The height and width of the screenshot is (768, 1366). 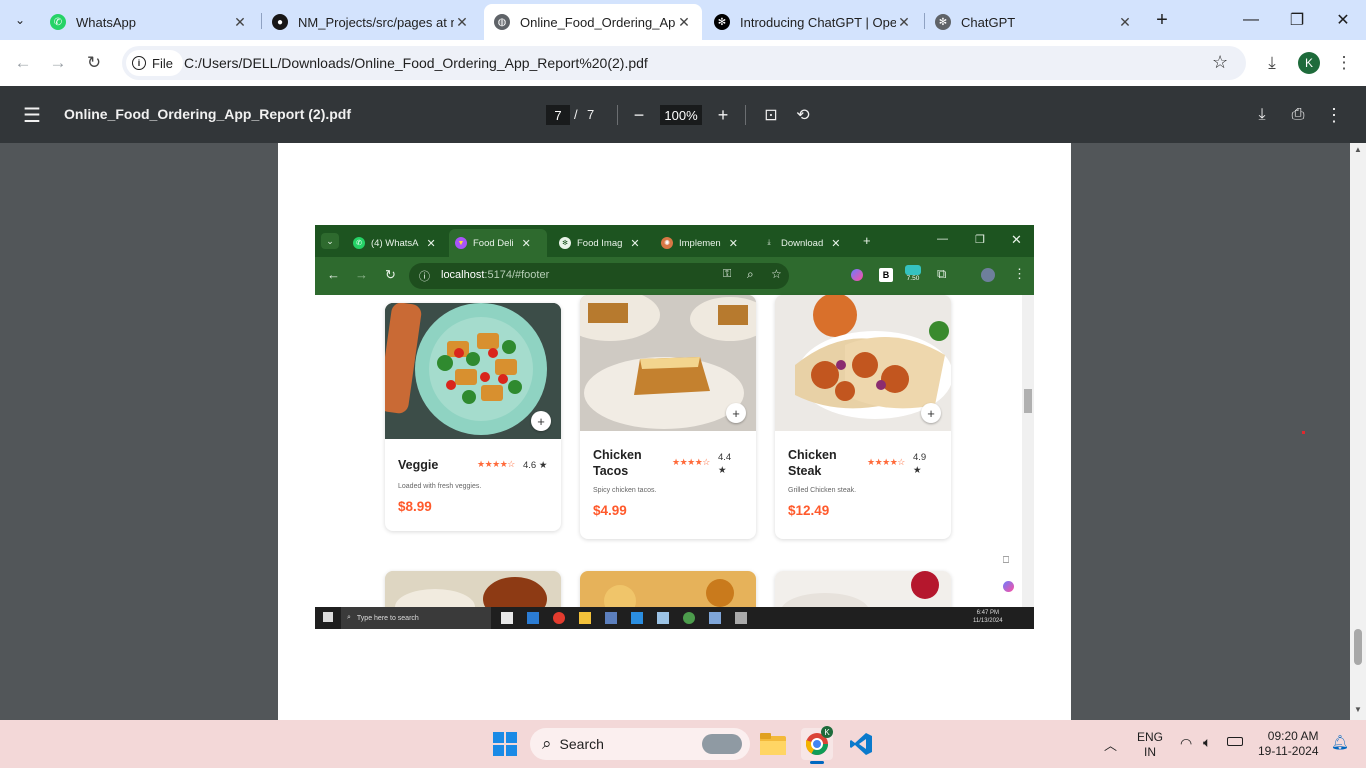 I want to click on screenshot-time: 6:47 PM, so click(x=987, y=613).